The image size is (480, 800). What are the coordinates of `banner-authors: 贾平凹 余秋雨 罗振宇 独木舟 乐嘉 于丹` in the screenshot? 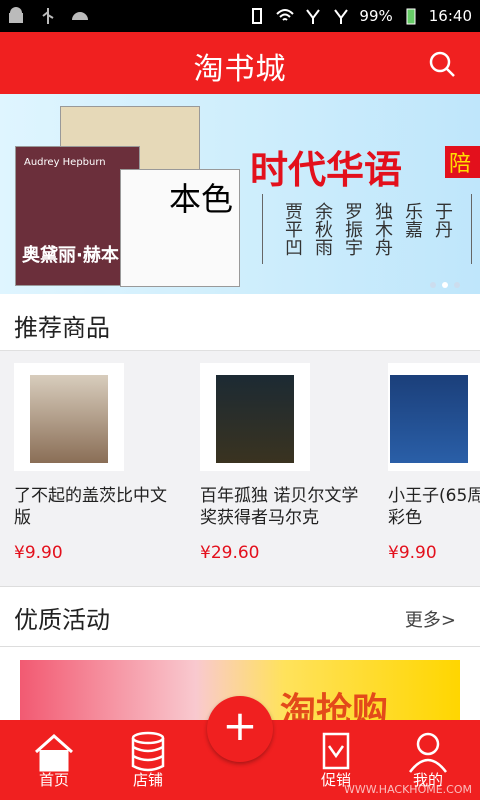 It's located at (367, 229).